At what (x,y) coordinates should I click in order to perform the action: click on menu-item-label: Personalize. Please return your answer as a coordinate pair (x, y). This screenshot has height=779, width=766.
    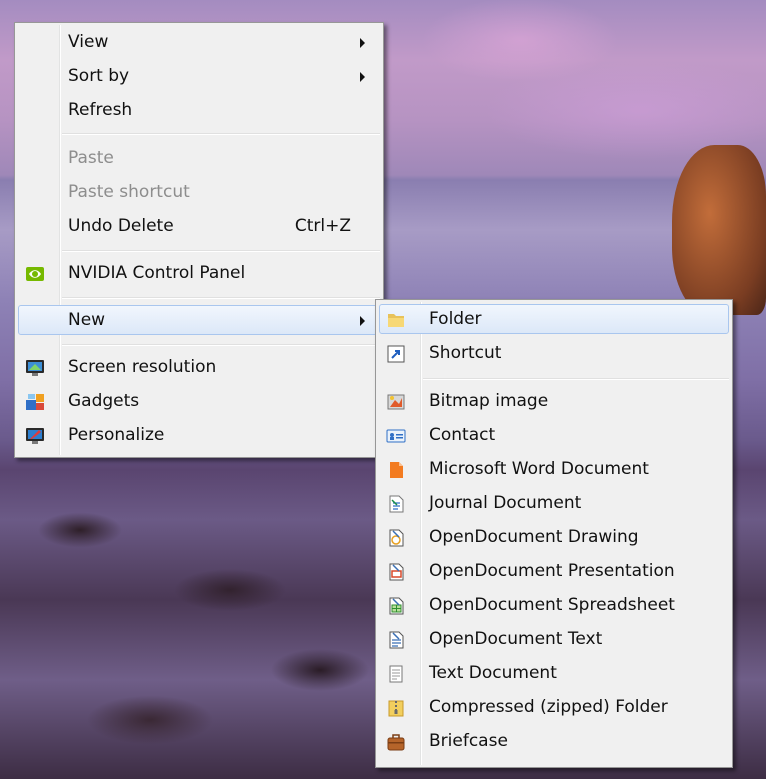
    Looking at the image, I should click on (116, 435).